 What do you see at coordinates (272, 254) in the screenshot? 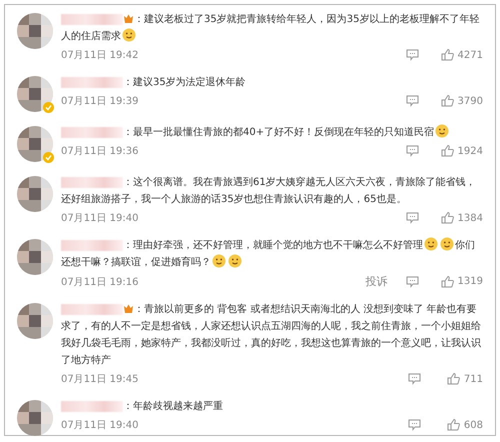
I see `comment-text: ：理由好牵强，还不好管理，就睡个觉的地方也不干嘛怎么不好管理 你们还想干嘛？搞联谊，促进婚育吗？` at bounding box center [272, 254].